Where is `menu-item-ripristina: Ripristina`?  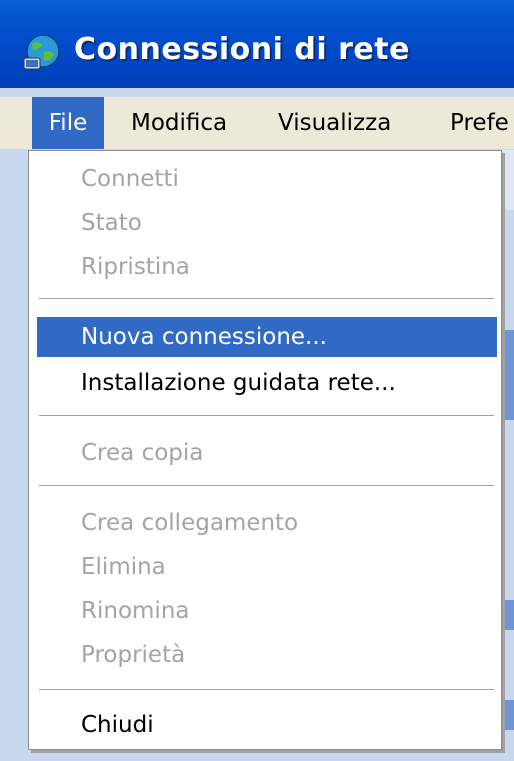
menu-item-ripristina: Ripristina is located at coordinates (267, 267).